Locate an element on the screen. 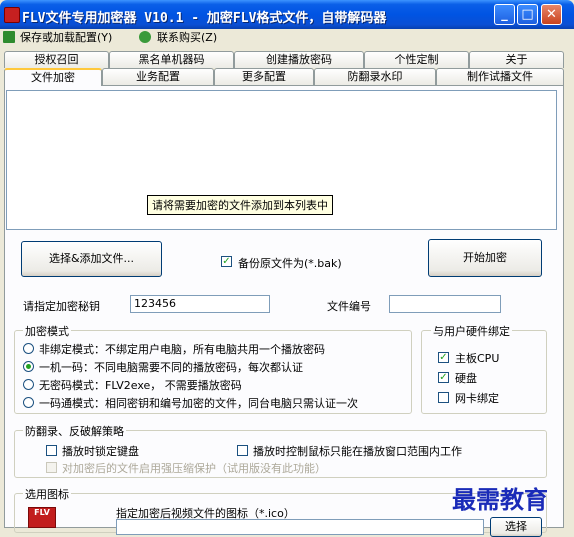  mouse-limit-label: 播放时控制鼠标只能在播放窗口范围内工作 is located at coordinates (357, 451).